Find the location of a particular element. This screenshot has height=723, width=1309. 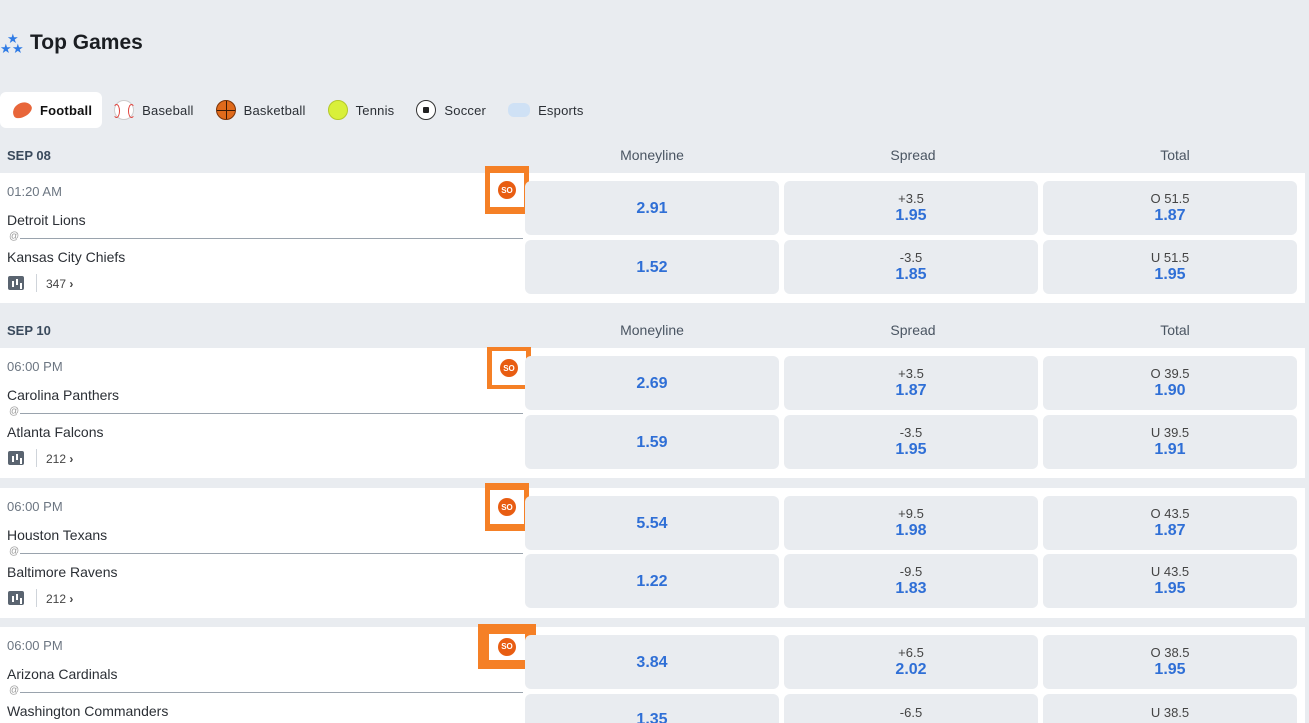

section-date: SEP 08 is located at coordinates (29, 155).